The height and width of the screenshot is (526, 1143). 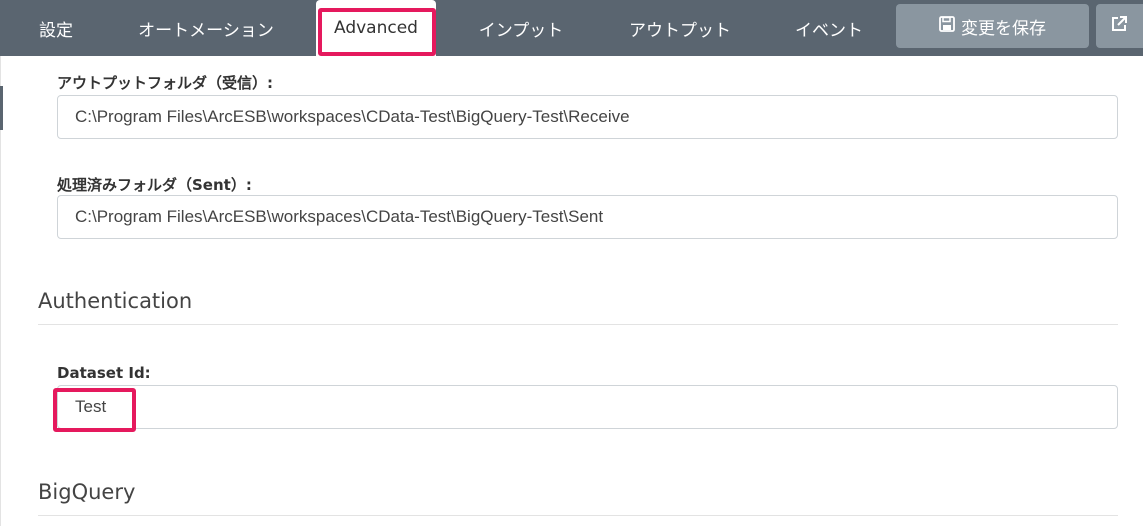 I want to click on bigquery-section-title: BigQuery, so click(x=87, y=492).